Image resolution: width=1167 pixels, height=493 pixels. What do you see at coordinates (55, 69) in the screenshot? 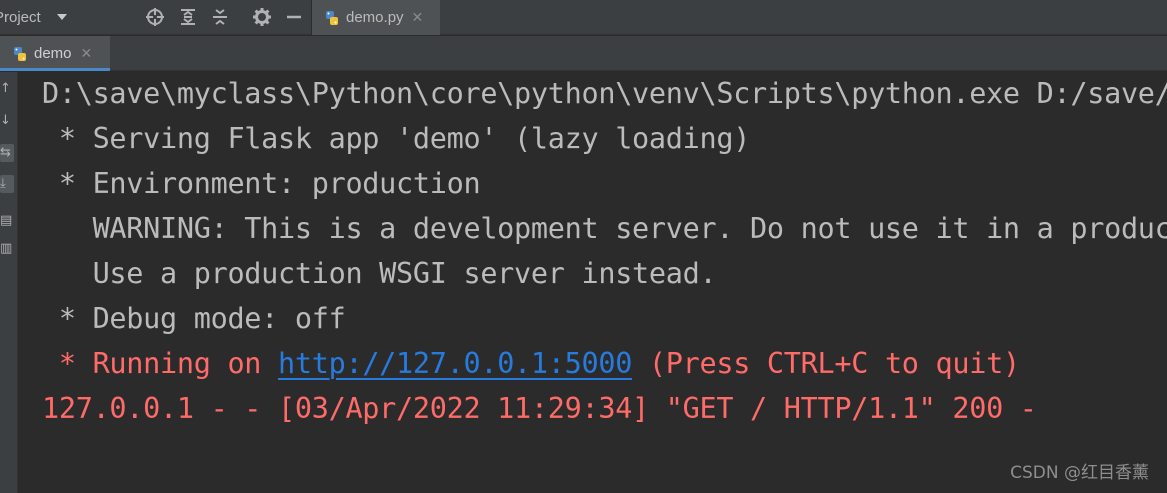
I see `active-tab-indicator` at bounding box center [55, 69].